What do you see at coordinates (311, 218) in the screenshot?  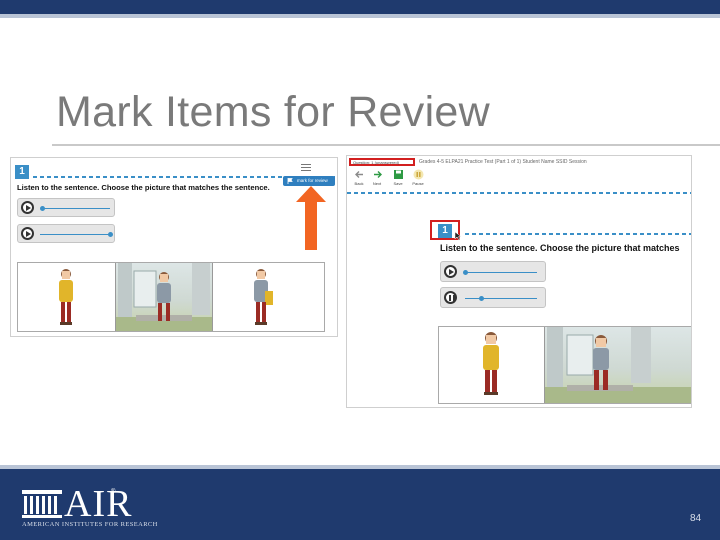 I see `pointer-arrow-icon` at bounding box center [311, 218].